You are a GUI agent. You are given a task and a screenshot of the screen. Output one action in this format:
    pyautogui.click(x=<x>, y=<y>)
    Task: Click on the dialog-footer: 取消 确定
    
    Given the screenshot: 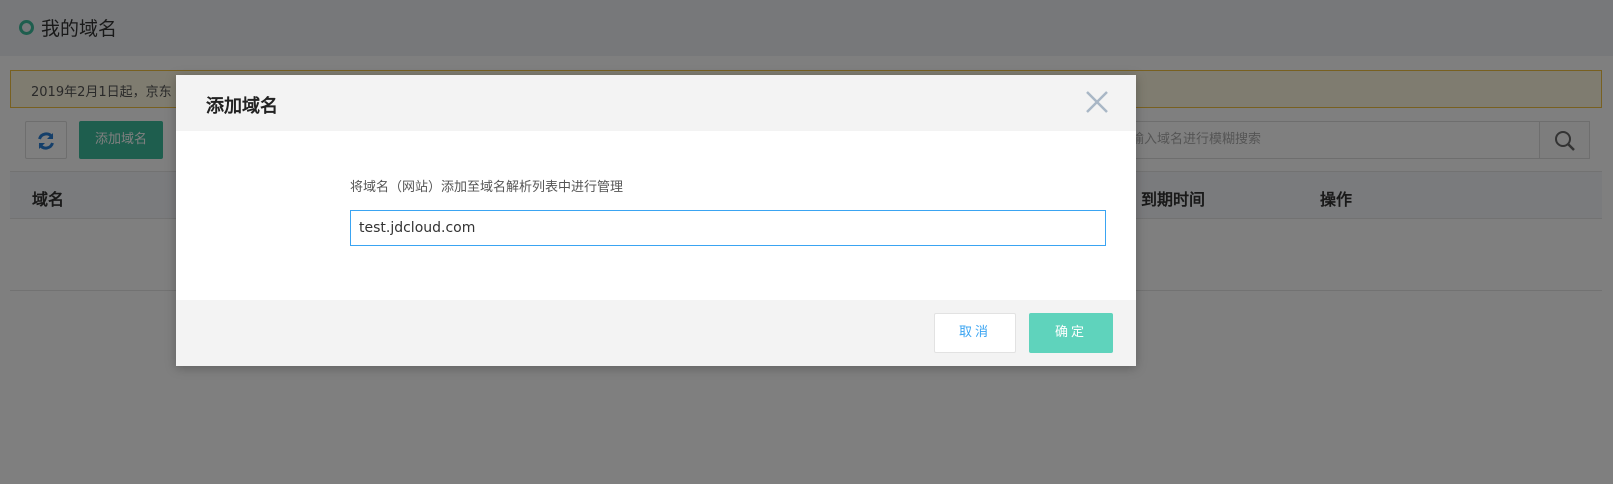 What is the action you would take?
    pyautogui.click(x=656, y=333)
    